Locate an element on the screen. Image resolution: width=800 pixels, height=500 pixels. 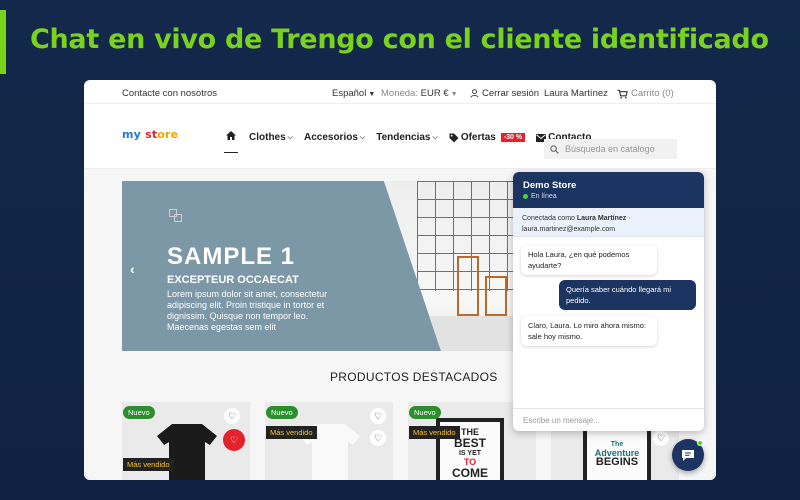
search-placeholder: Búsqueda en catálogo is located at coordinates (610, 149).